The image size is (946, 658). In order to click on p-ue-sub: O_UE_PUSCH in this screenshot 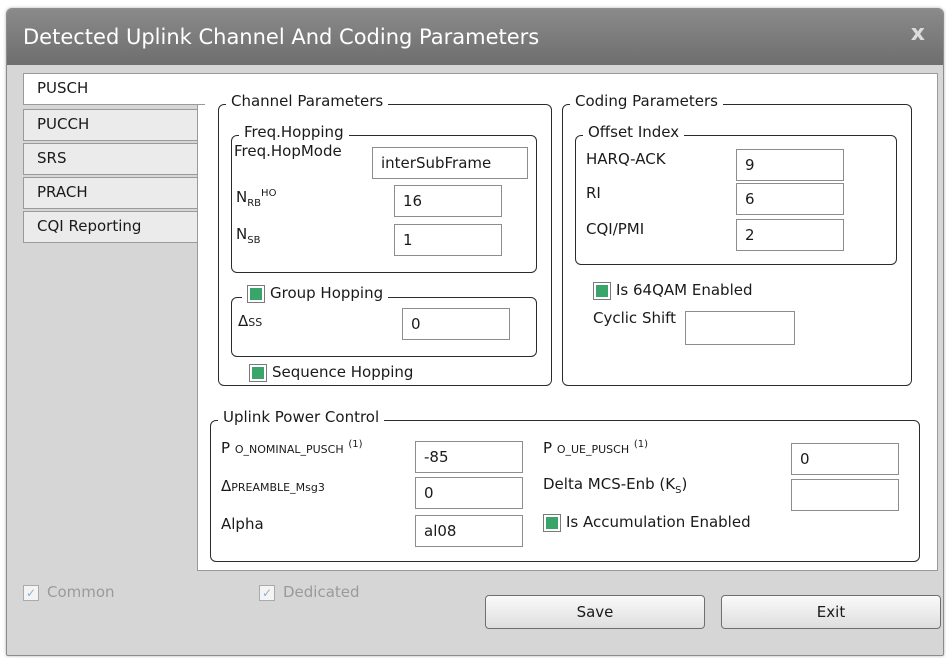, I will do `click(593, 449)`.